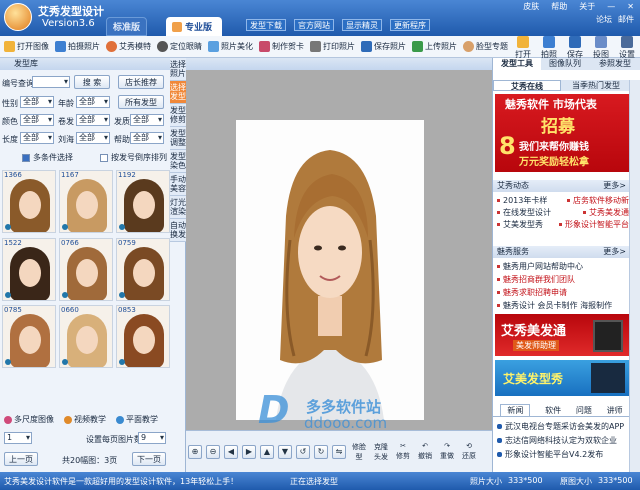  Describe the element at coordinates (520, 225) in the screenshot. I see `news-item: 艾美发型秀` at that location.